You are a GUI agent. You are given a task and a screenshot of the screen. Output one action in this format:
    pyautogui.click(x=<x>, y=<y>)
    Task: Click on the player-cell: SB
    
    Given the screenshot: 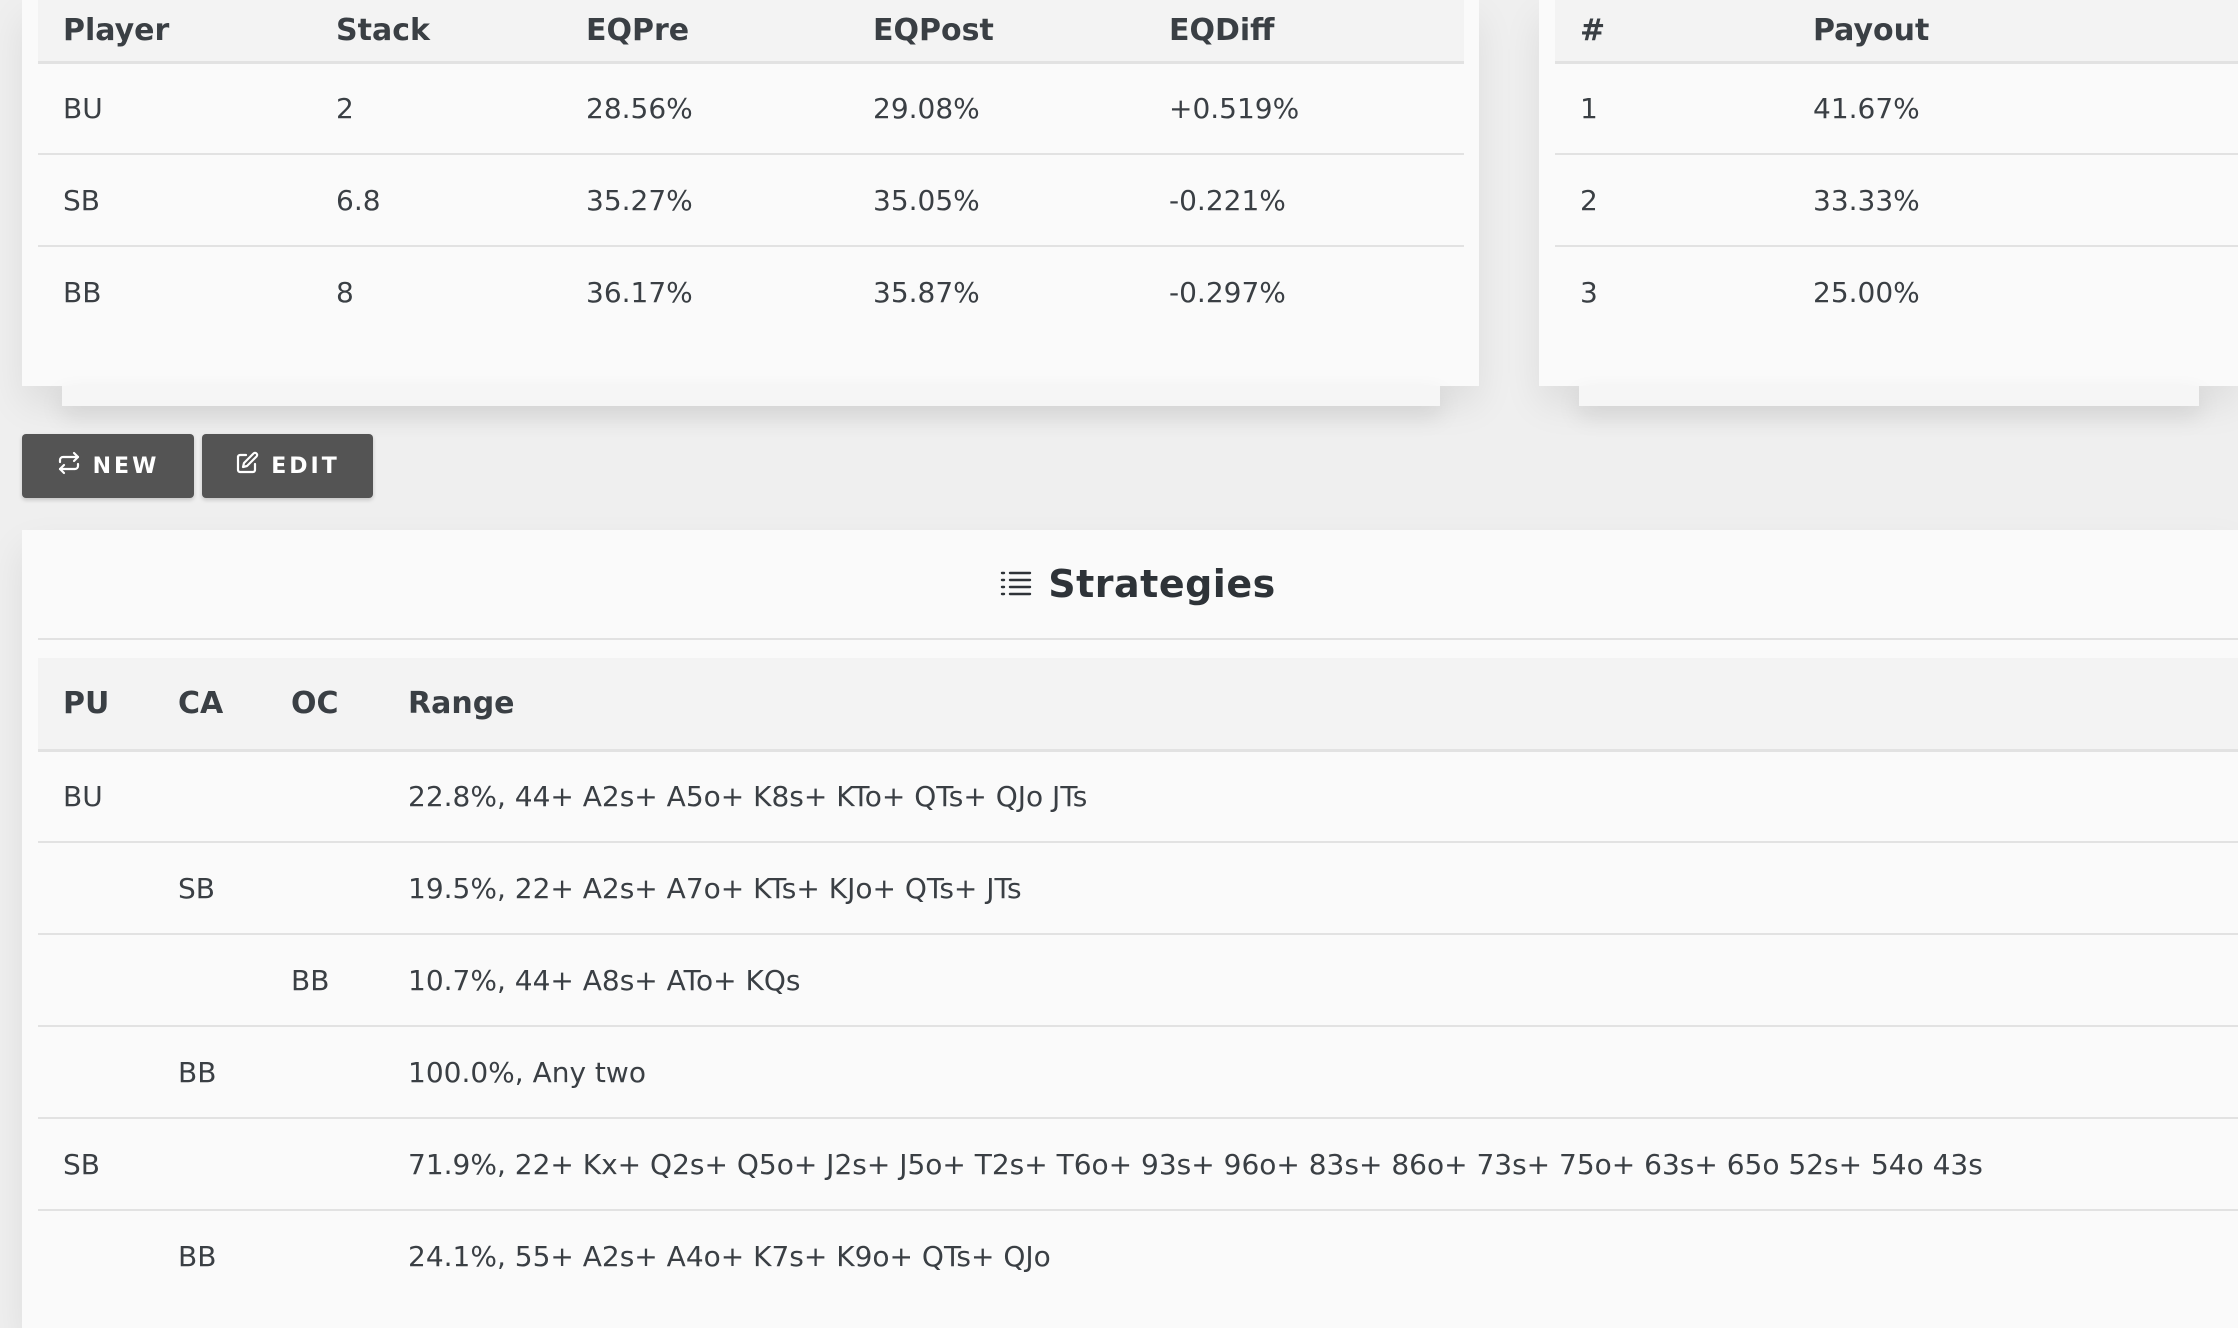 What is the action you would take?
    pyautogui.click(x=174, y=200)
    